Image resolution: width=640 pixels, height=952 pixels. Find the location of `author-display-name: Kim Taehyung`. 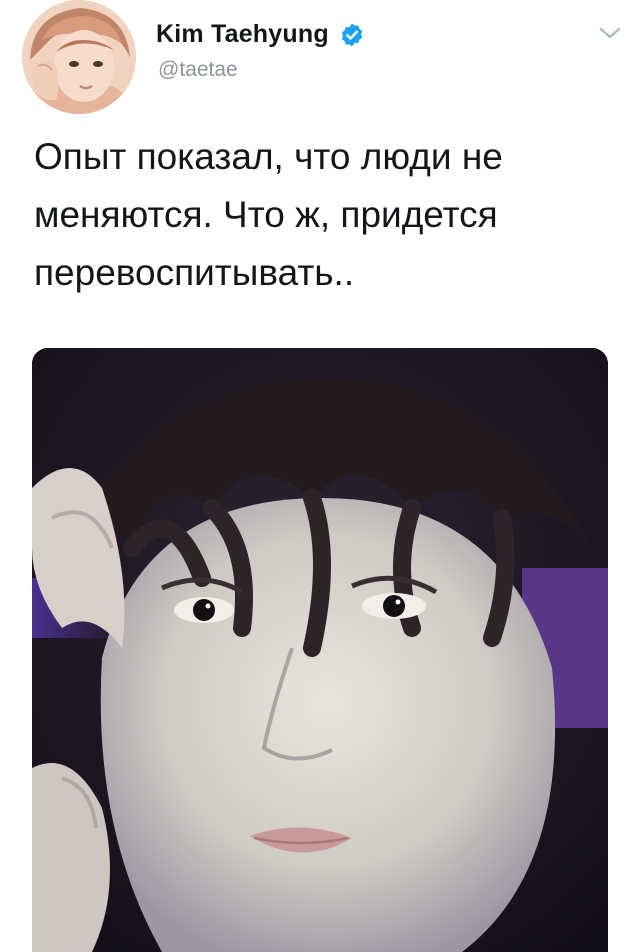

author-display-name: Kim Taehyung is located at coordinates (242, 34).